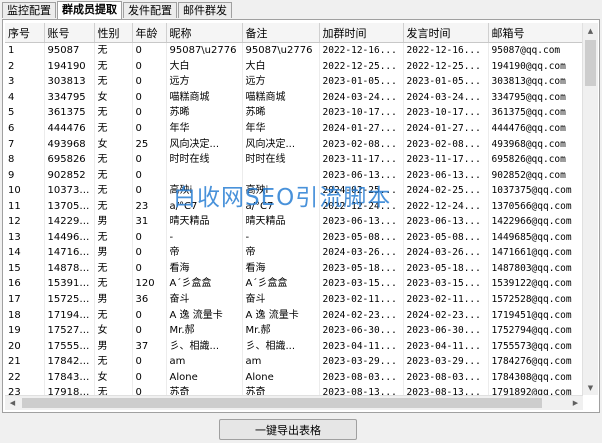 The image size is (602, 443). I want to click on cell-gender: 女, so click(113, 144).